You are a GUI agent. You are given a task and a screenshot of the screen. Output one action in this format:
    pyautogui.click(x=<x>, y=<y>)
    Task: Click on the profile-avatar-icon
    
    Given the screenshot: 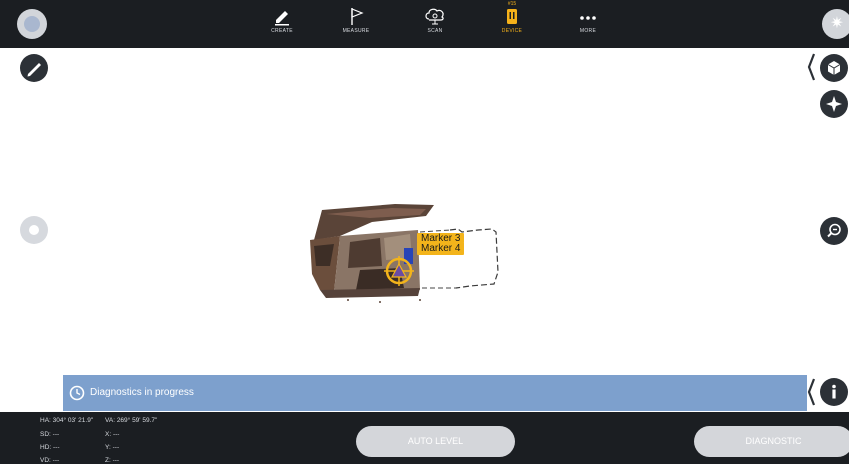 What is the action you would take?
    pyautogui.click(x=32, y=24)
    